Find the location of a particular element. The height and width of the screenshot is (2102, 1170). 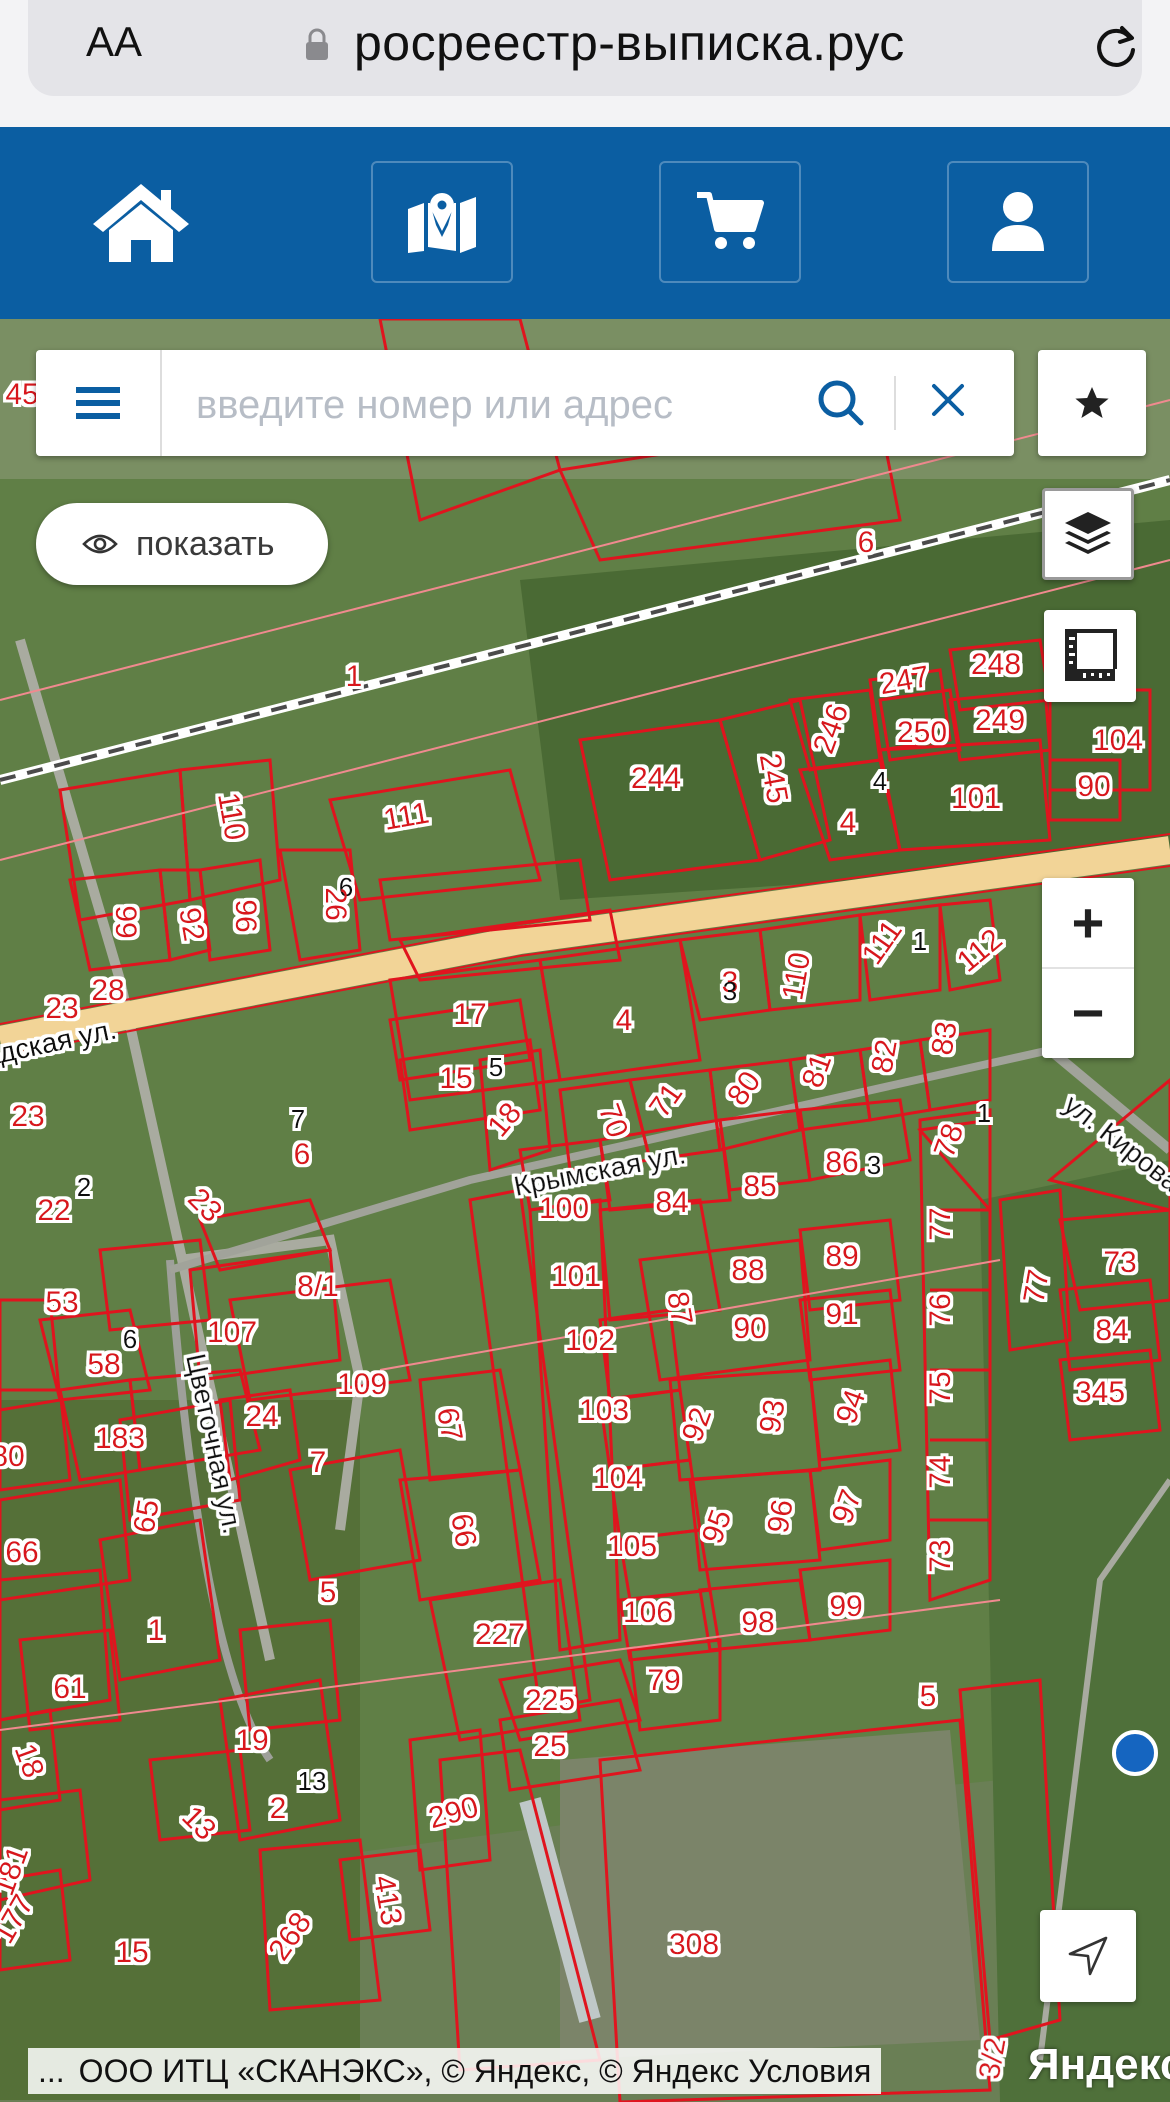

parcel-label: 89 is located at coordinates (841, 1256).